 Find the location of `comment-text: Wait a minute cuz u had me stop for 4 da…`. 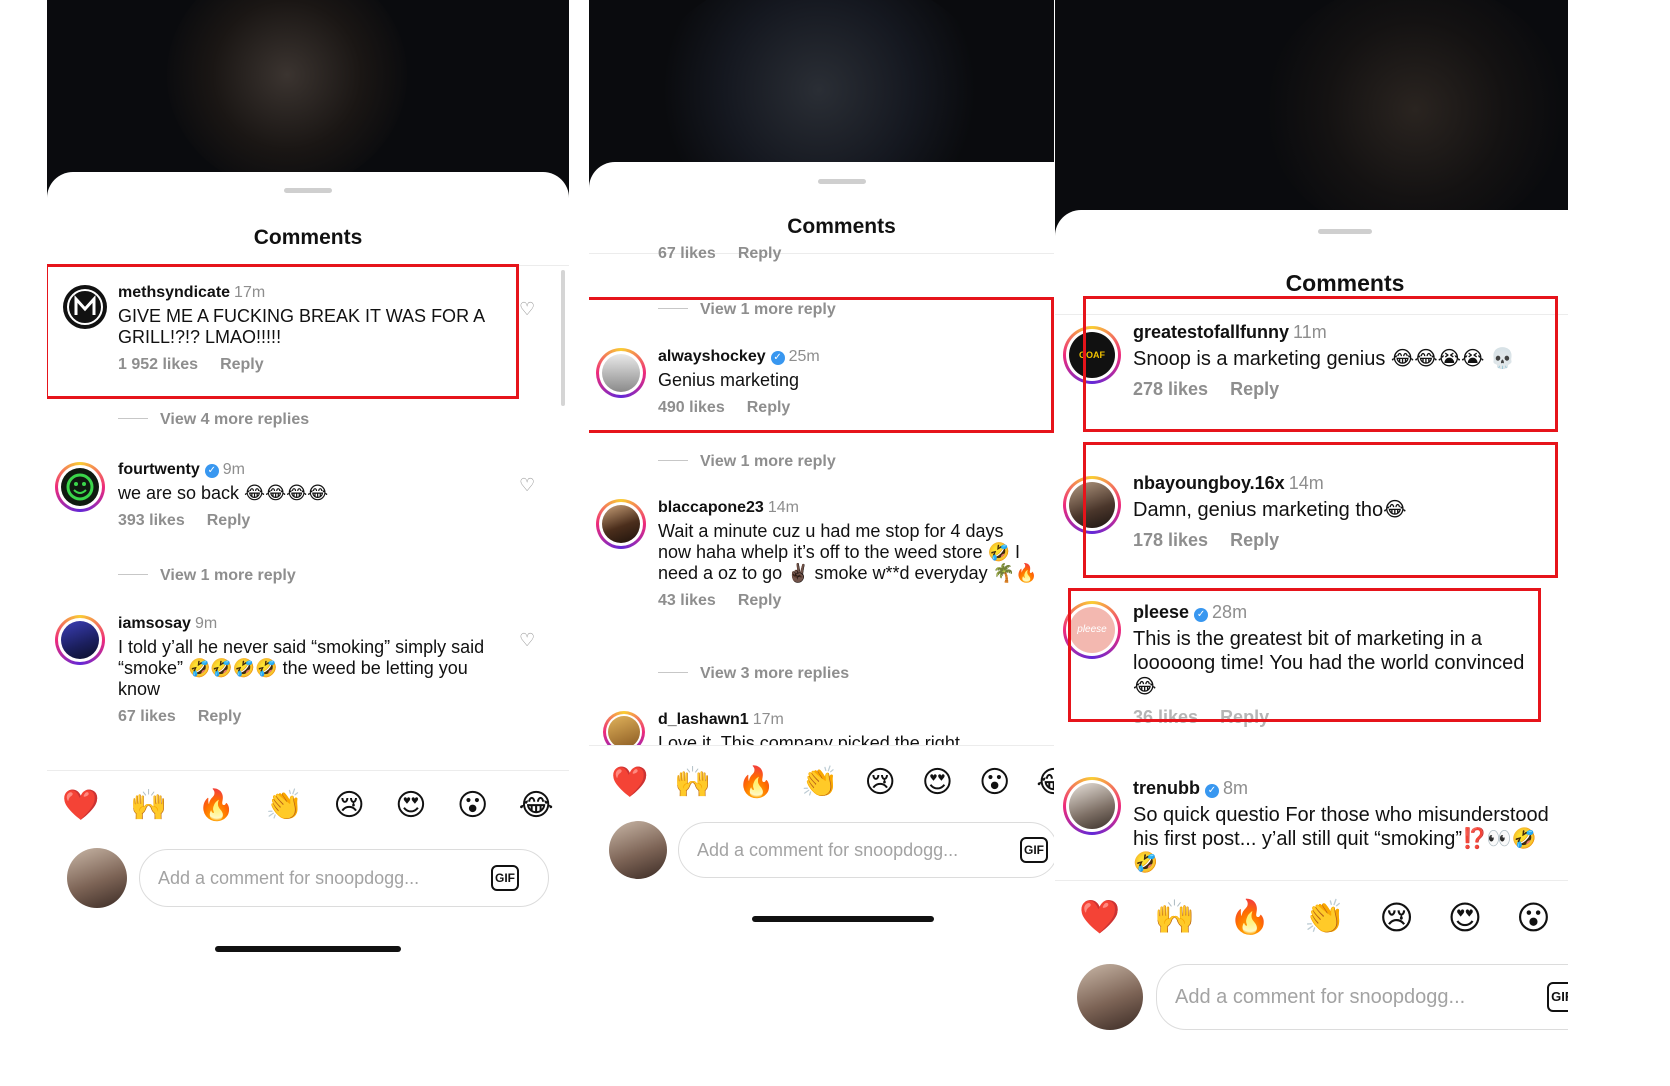

comment-text: Wait a minute cuz u had me stop for 4 da… is located at coordinates (848, 552).